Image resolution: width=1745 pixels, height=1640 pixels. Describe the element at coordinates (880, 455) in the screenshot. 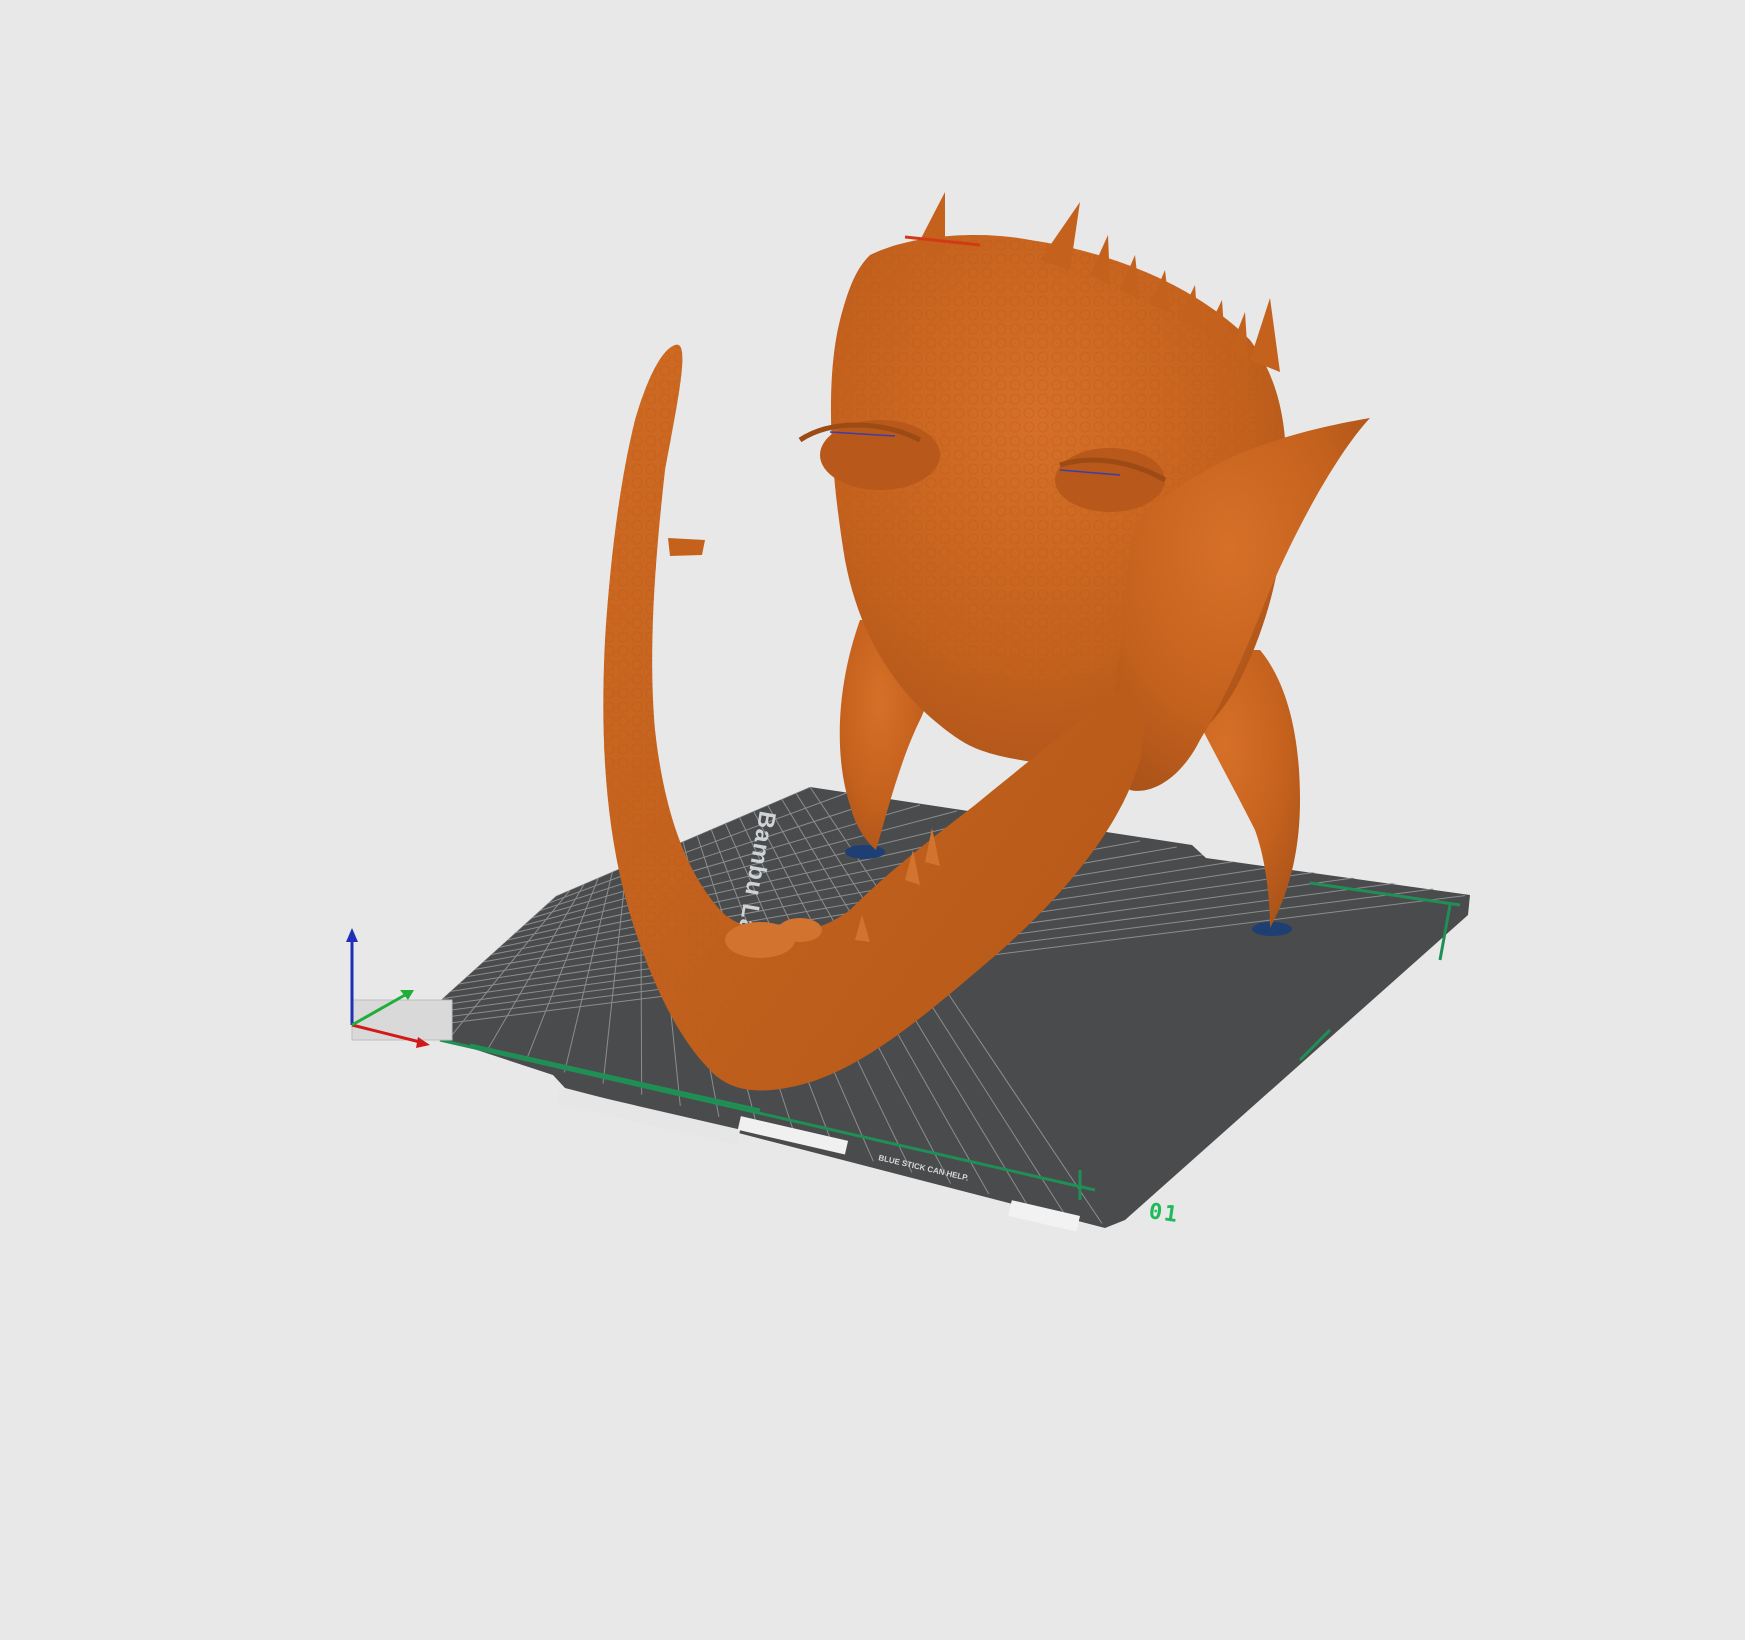

I see `model-eye-left` at that location.